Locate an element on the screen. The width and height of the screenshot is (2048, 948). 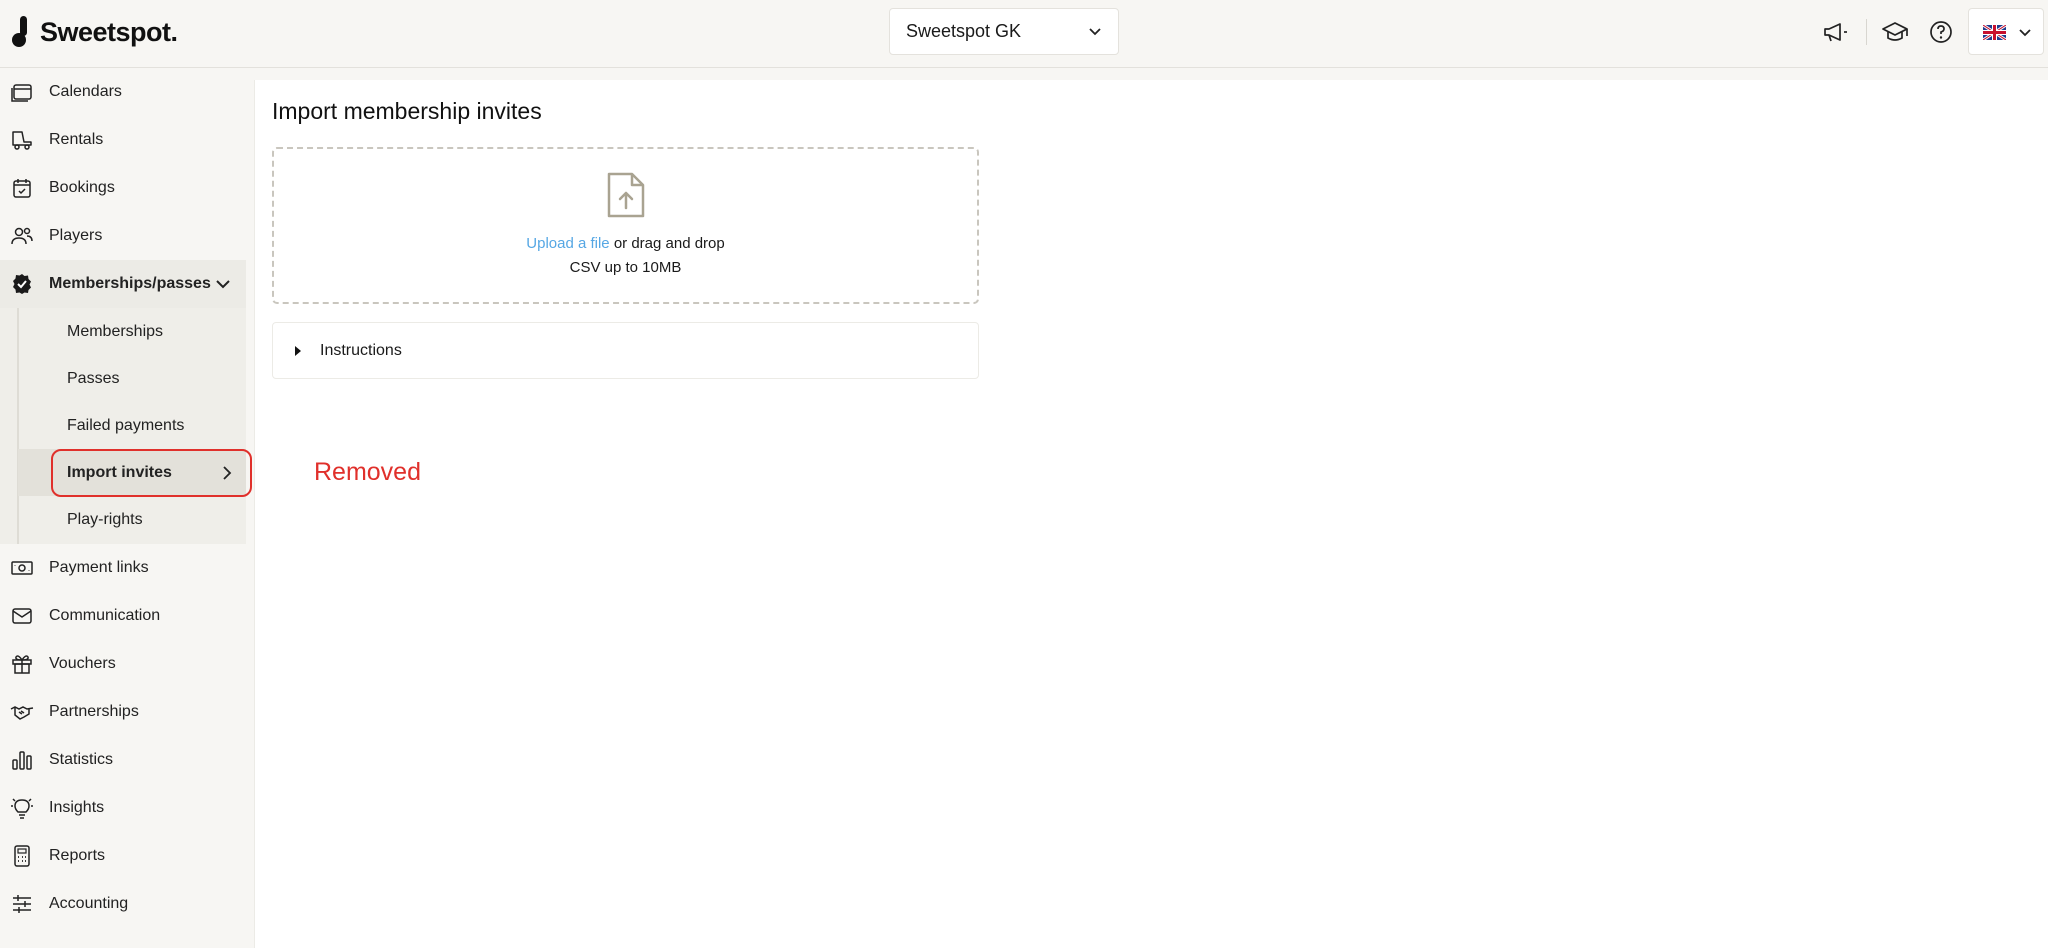
venue-selector-value: Sweetspot GK is located at coordinates (964, 31).